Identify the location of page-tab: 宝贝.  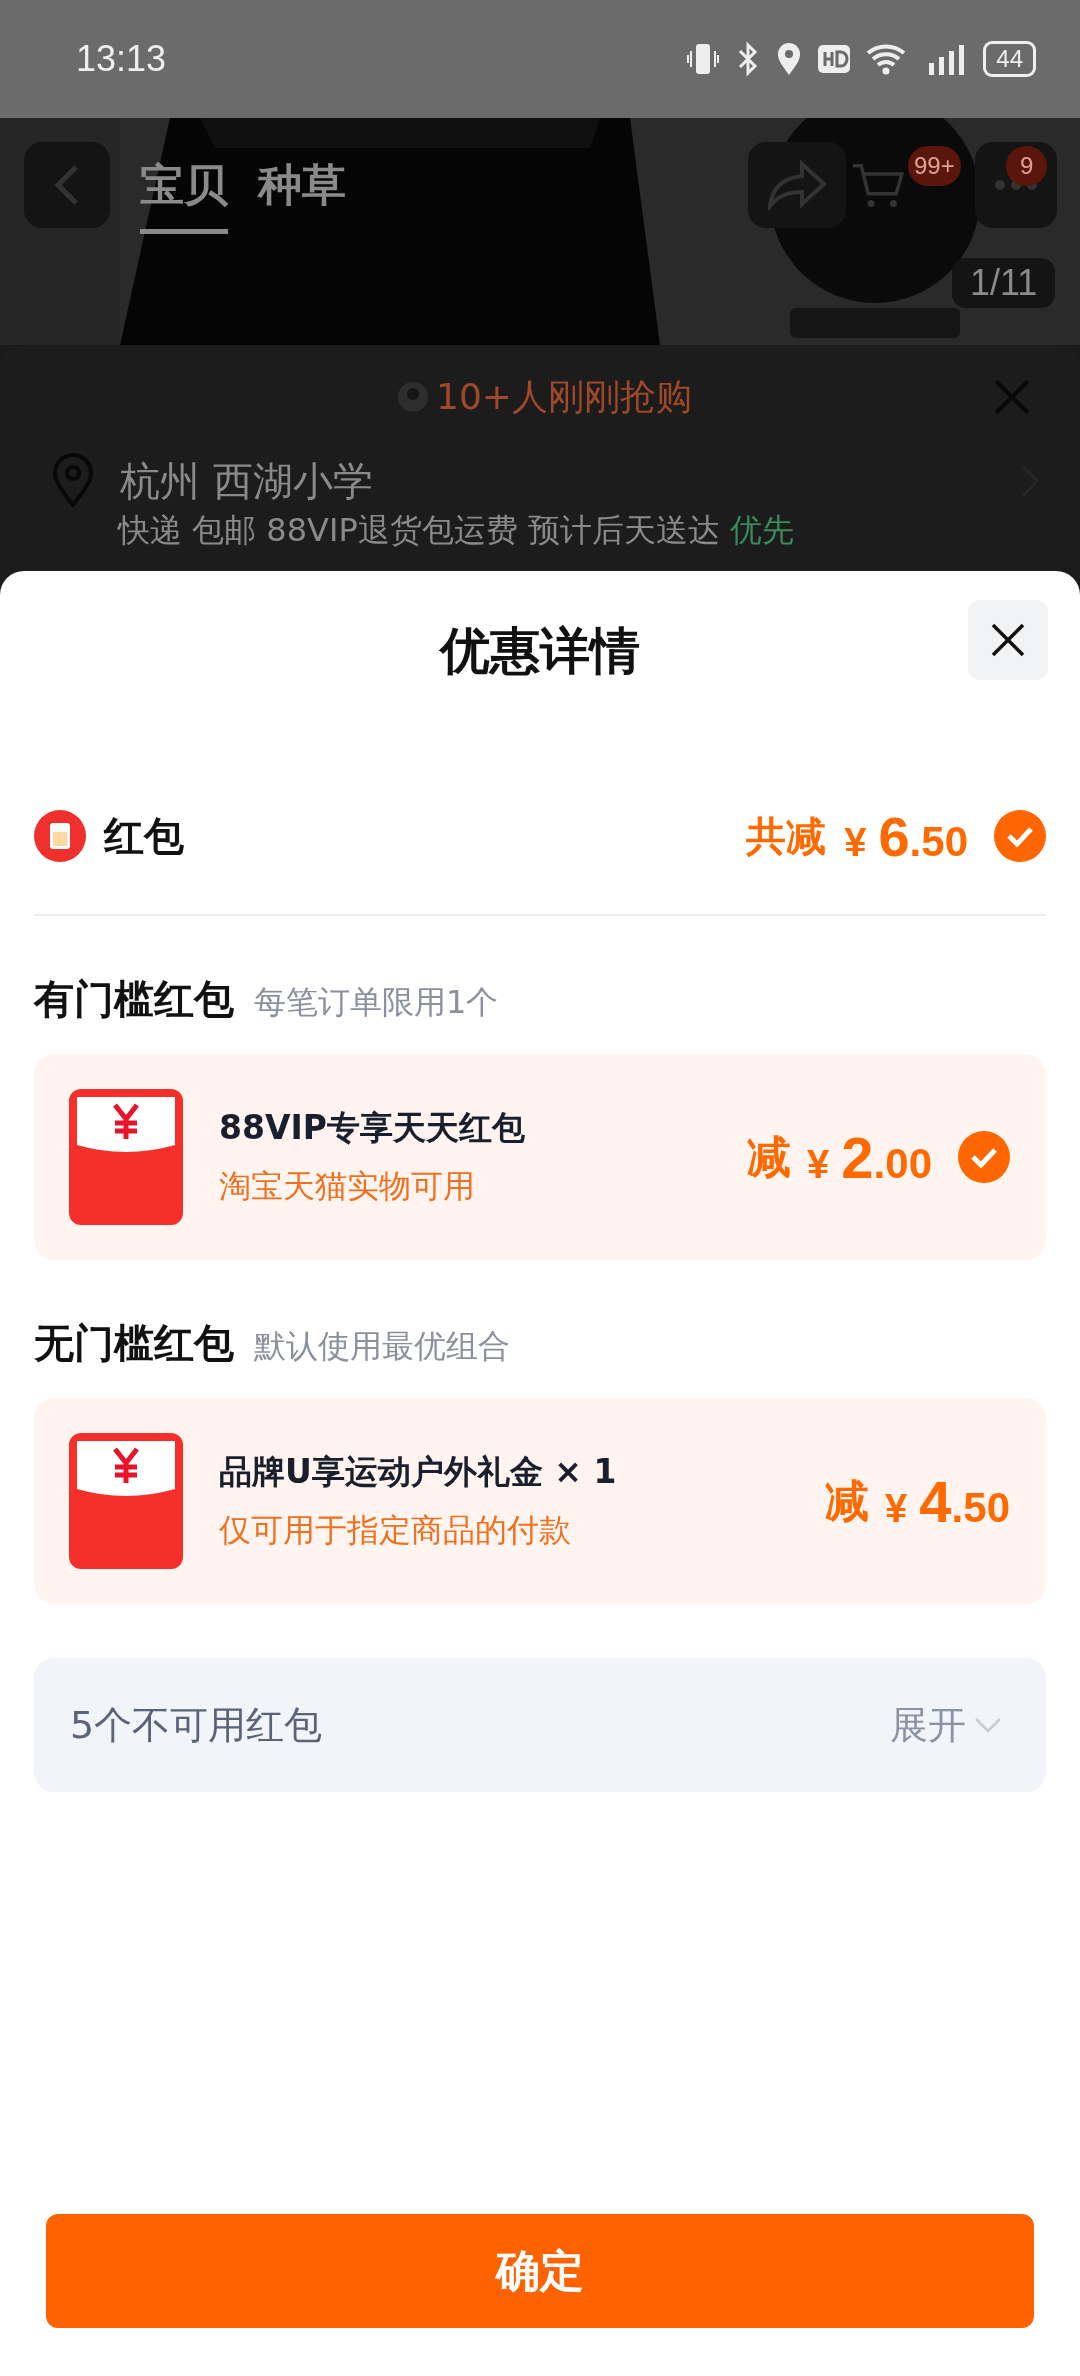
(184, 195).